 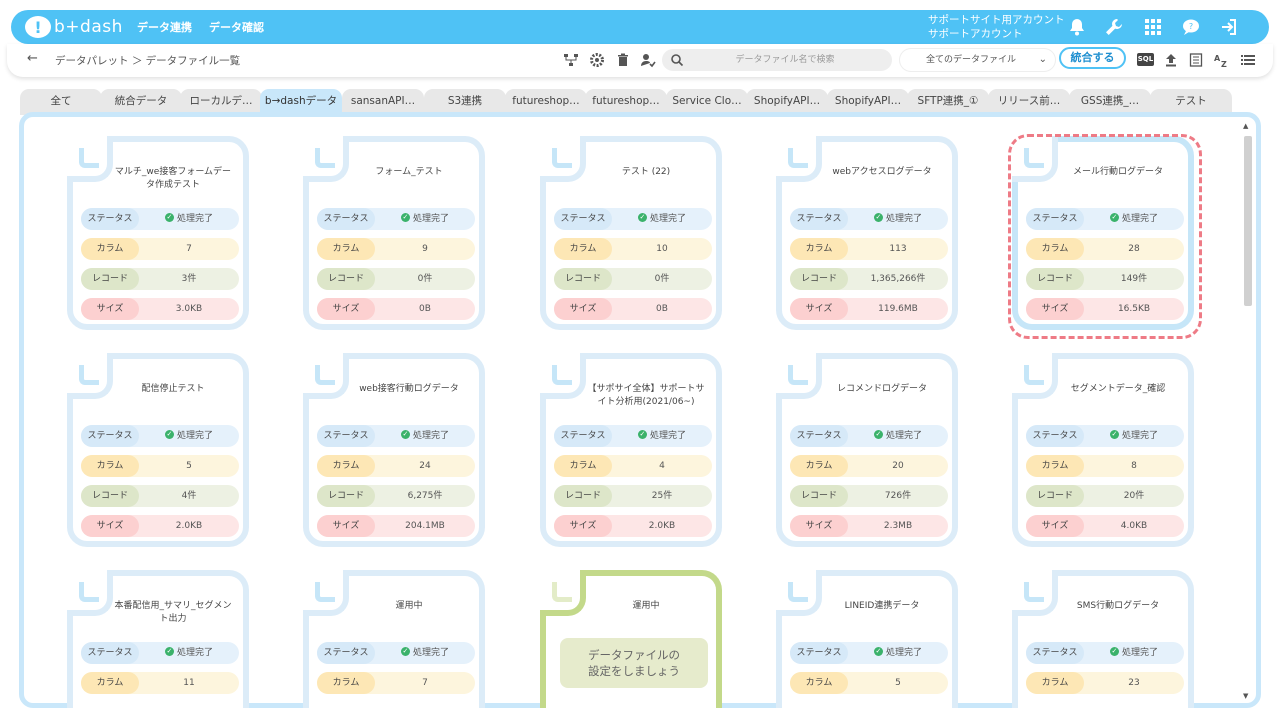 I want to click on brand-logo: ! b+dash, so click(x=74, y=27).